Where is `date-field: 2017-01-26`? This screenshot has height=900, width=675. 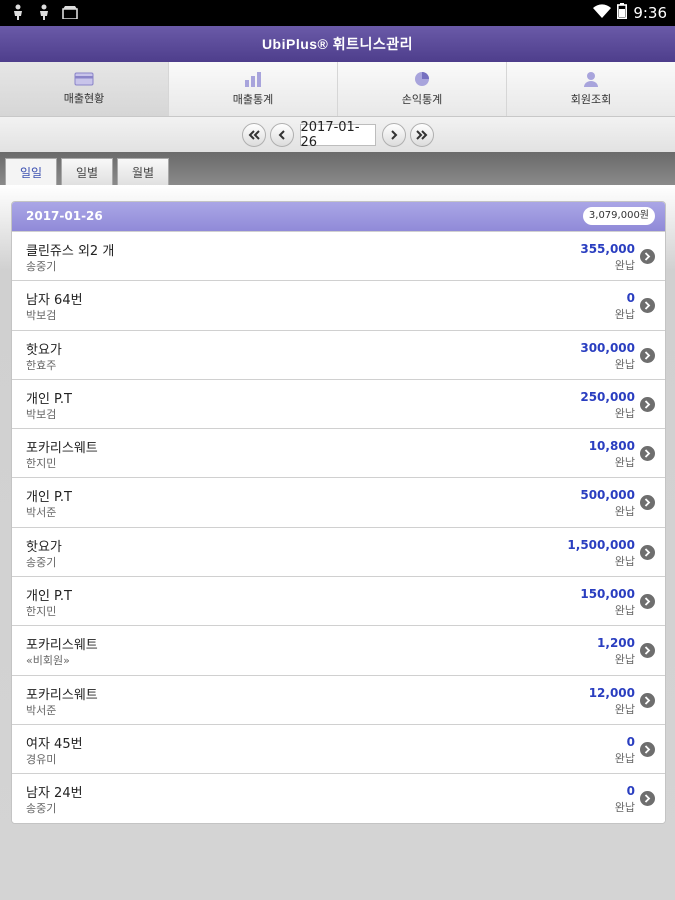 date-field: 2017-01-26 is located at coordinates (337, 135).